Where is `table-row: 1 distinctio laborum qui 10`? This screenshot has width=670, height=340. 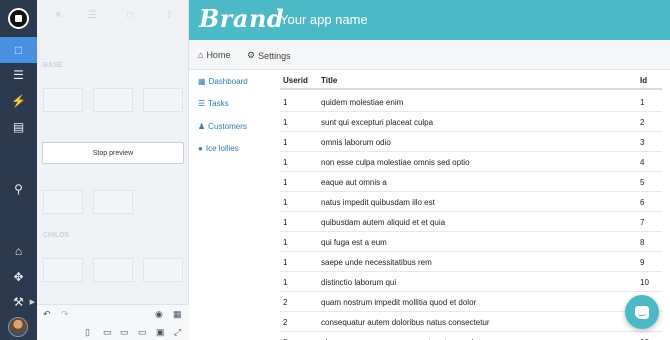 table-row: 1 distinctio laborum qui 10 is located at coordinates (471, 282).